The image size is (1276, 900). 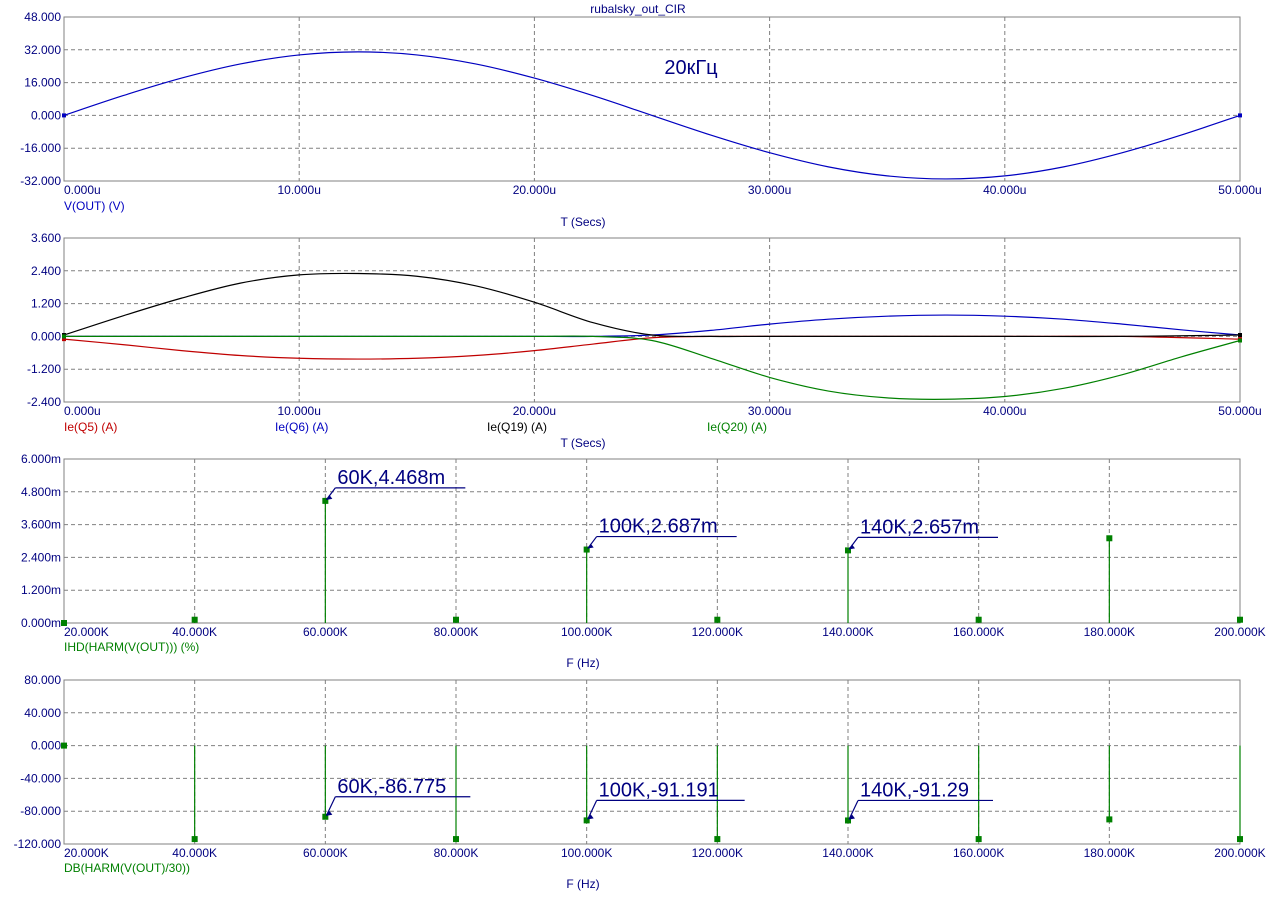 I want to click on legend-entry: Ie(Q6) (A), so click(x=301, y=427).